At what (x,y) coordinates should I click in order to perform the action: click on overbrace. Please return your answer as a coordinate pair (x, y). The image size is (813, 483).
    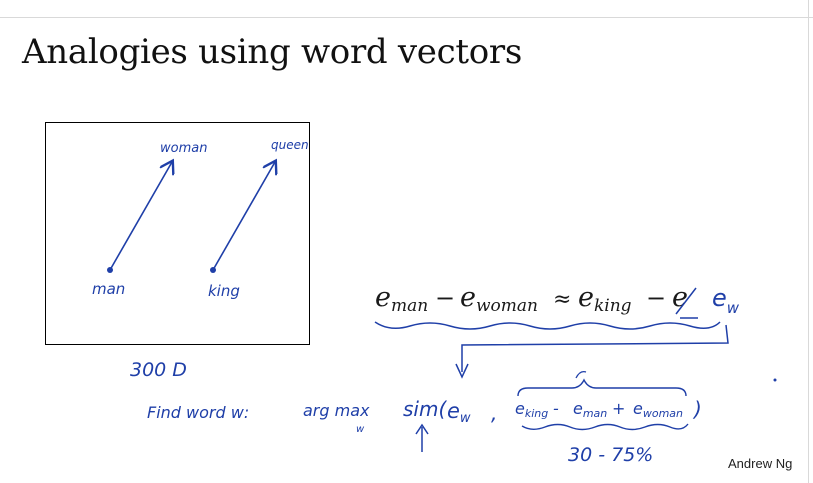
    Looking at the image, I should click on (602, 387).